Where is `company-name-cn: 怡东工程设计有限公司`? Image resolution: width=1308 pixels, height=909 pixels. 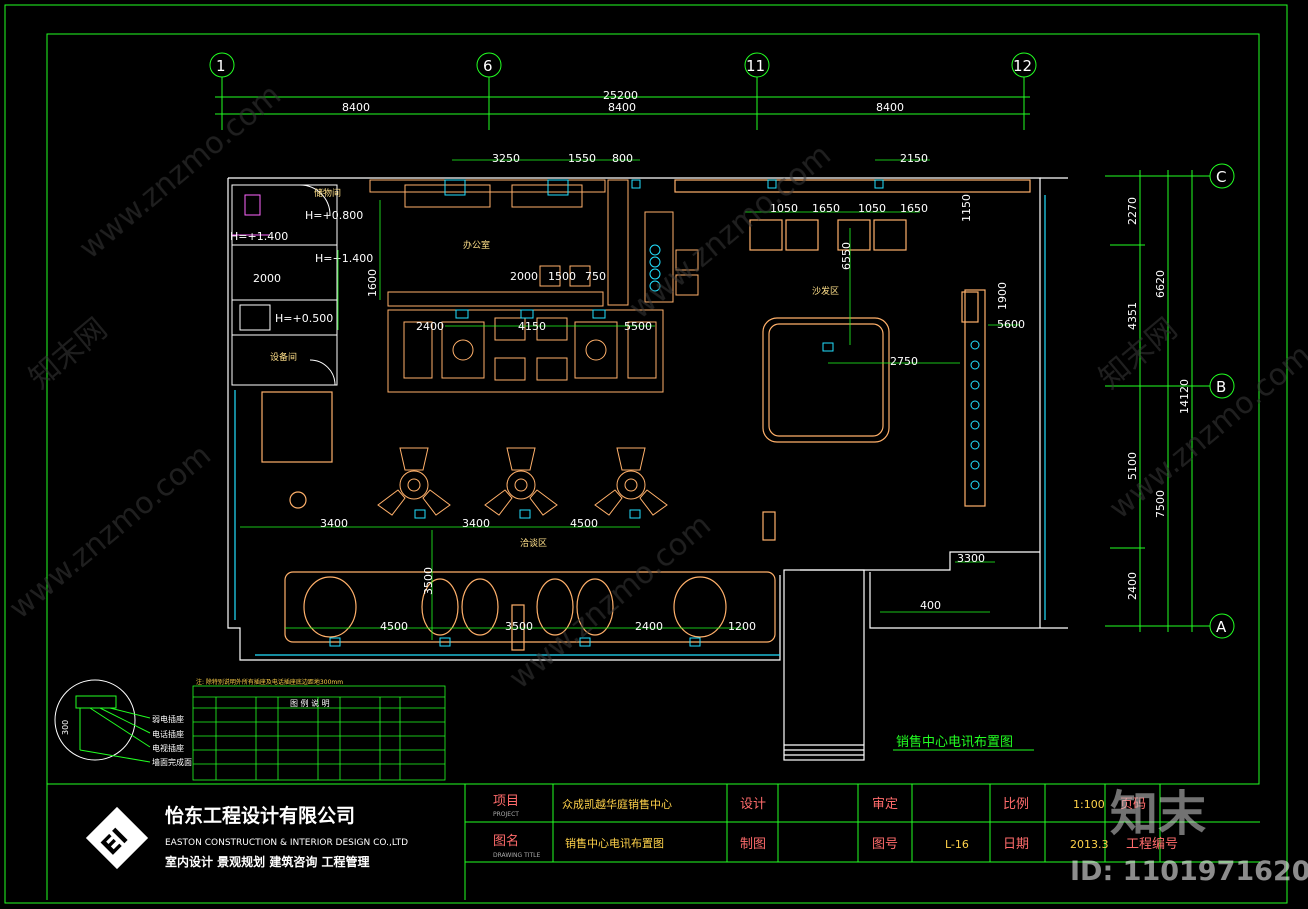
company-name-cn: 怡东工程设计有限公司 is located at coordinates (260, 815).